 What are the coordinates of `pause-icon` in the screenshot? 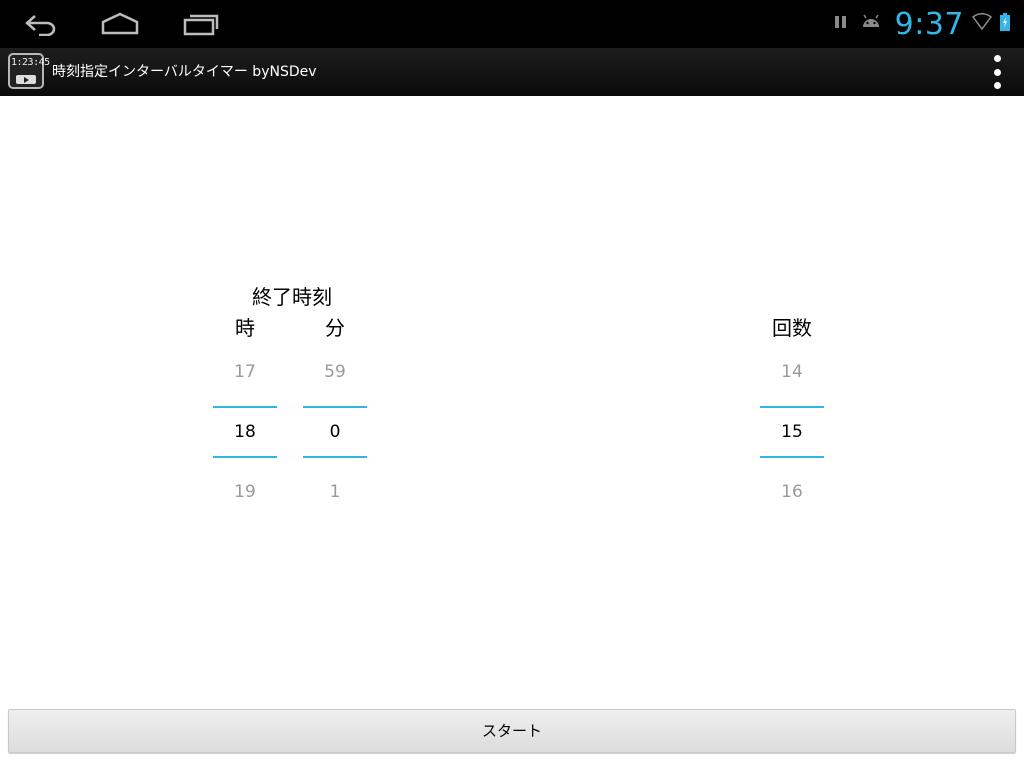 It's located at (841, 24).